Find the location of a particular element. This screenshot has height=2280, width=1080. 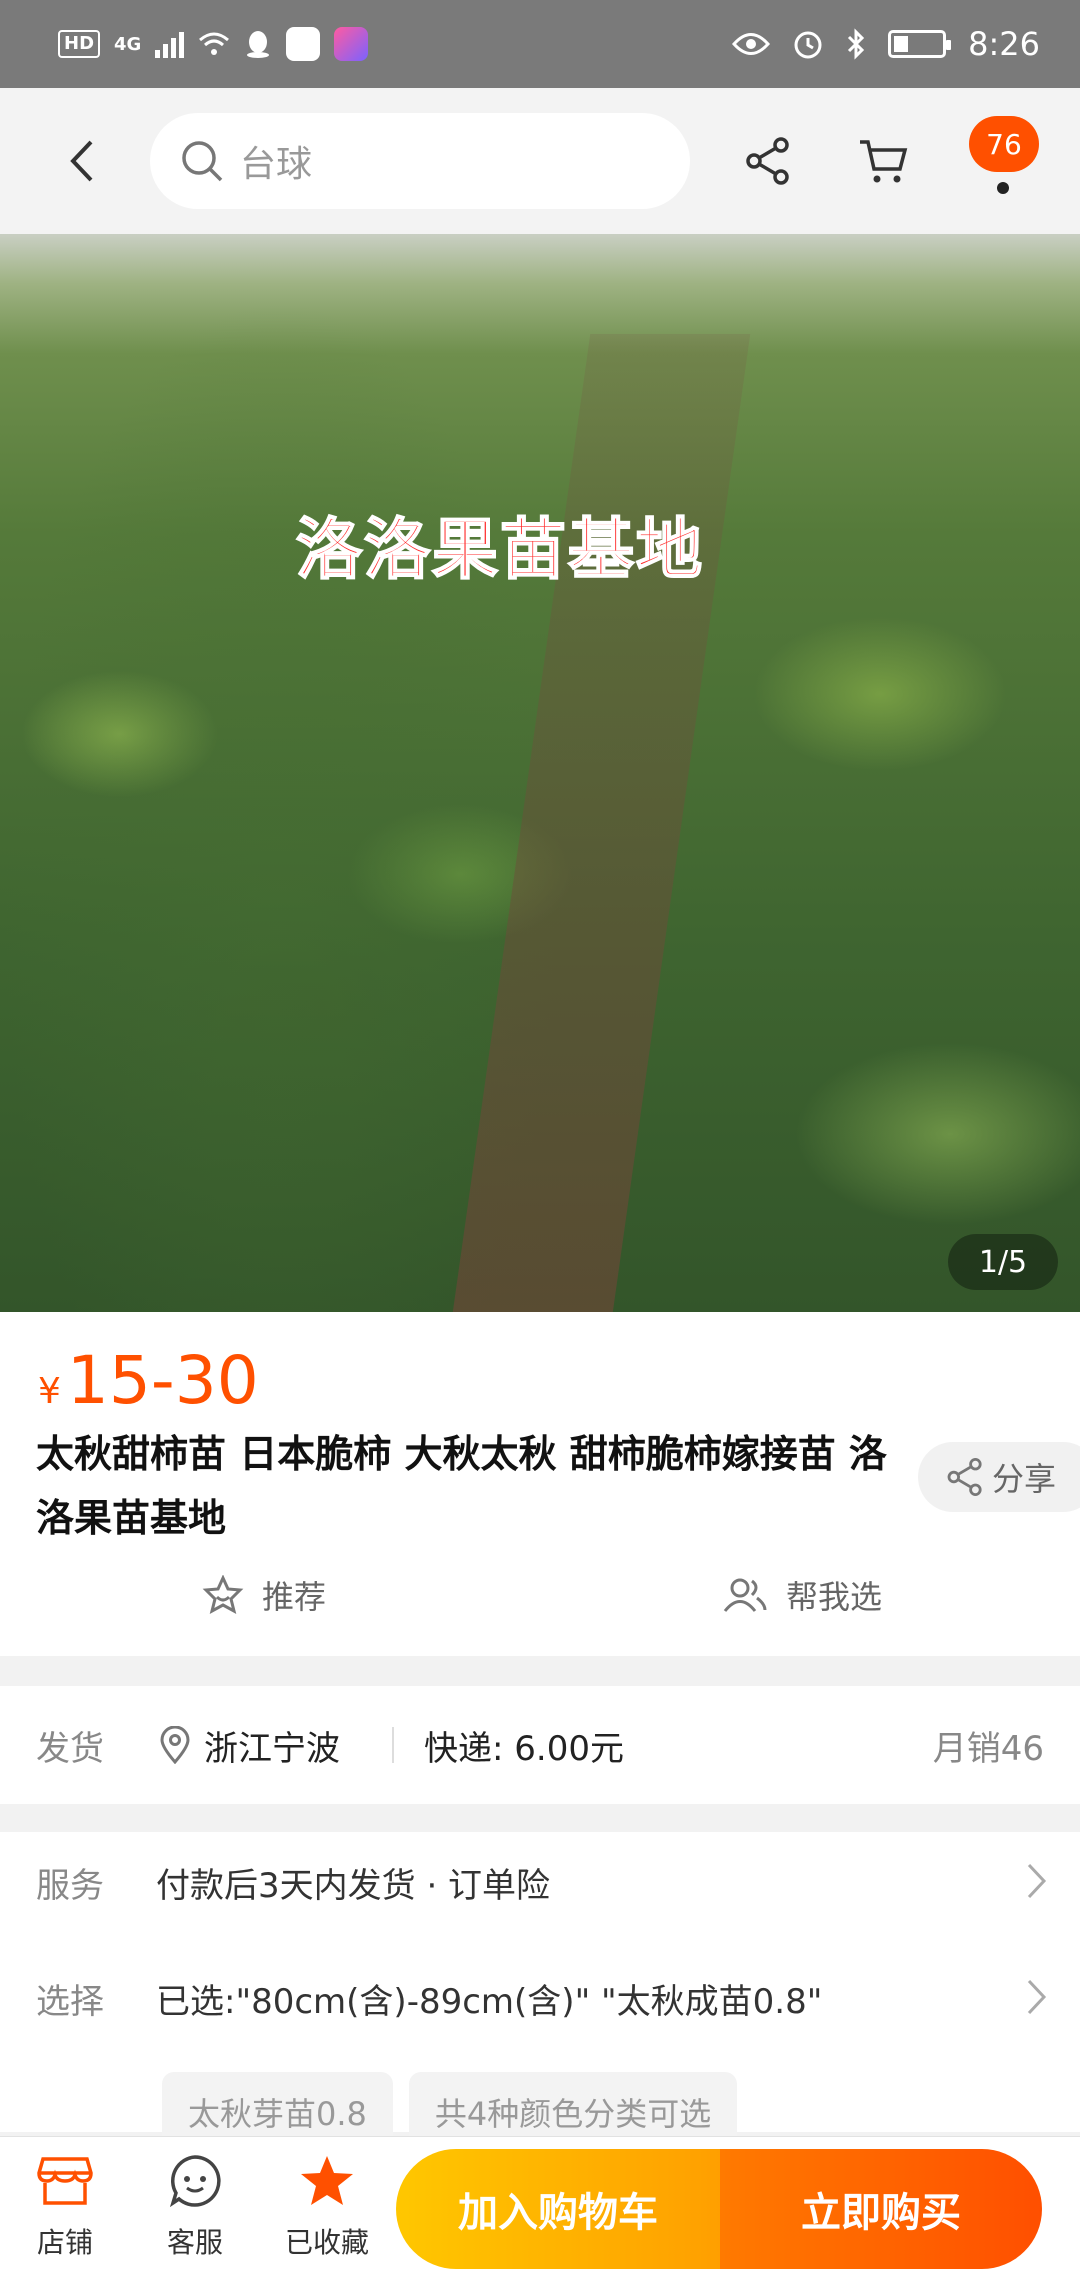

buy-now-button: 立即购买 is located at coordinates (881, 2209).